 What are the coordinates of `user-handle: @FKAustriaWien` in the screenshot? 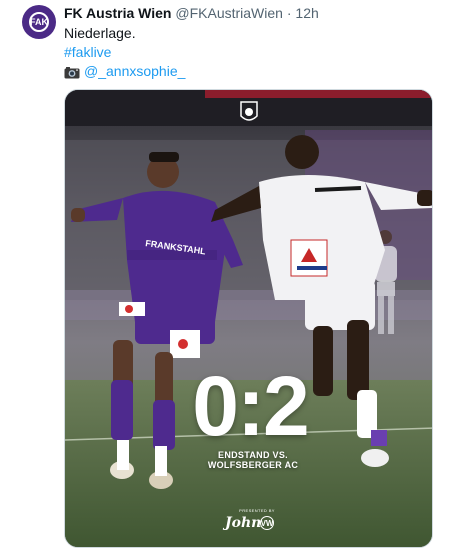 It's located at (229, 13).